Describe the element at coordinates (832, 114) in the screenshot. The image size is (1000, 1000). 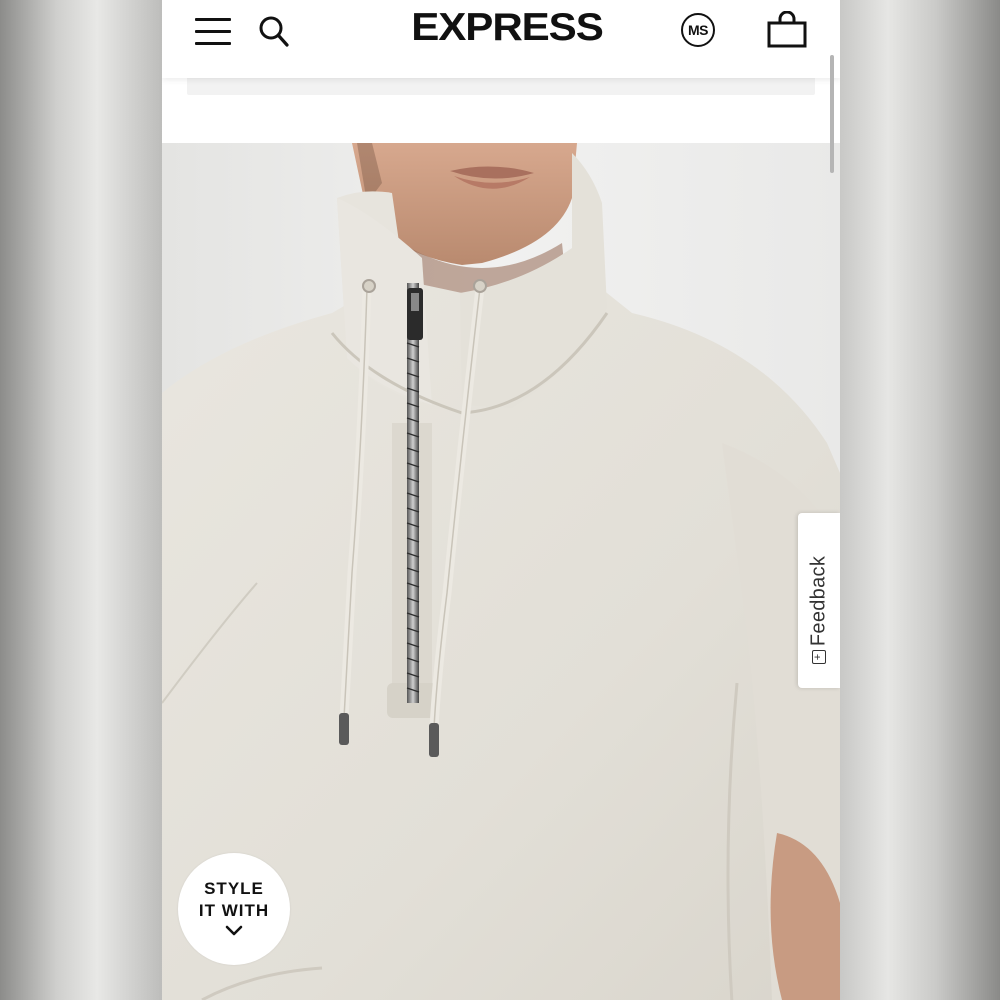
I see `scrollbar` at that location.